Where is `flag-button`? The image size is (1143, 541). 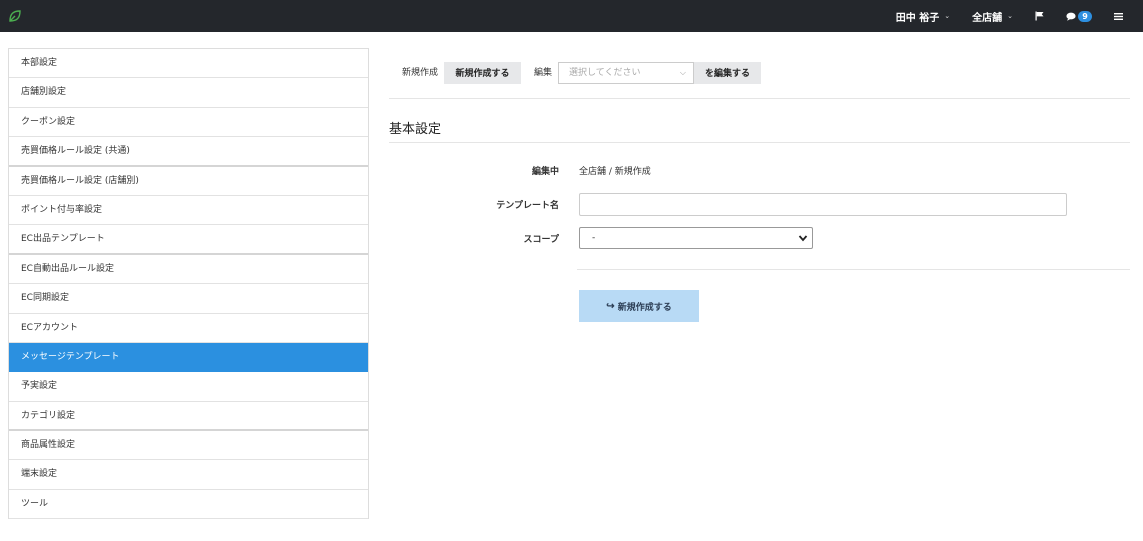 flag-button is located at coordinates (1039, 16).